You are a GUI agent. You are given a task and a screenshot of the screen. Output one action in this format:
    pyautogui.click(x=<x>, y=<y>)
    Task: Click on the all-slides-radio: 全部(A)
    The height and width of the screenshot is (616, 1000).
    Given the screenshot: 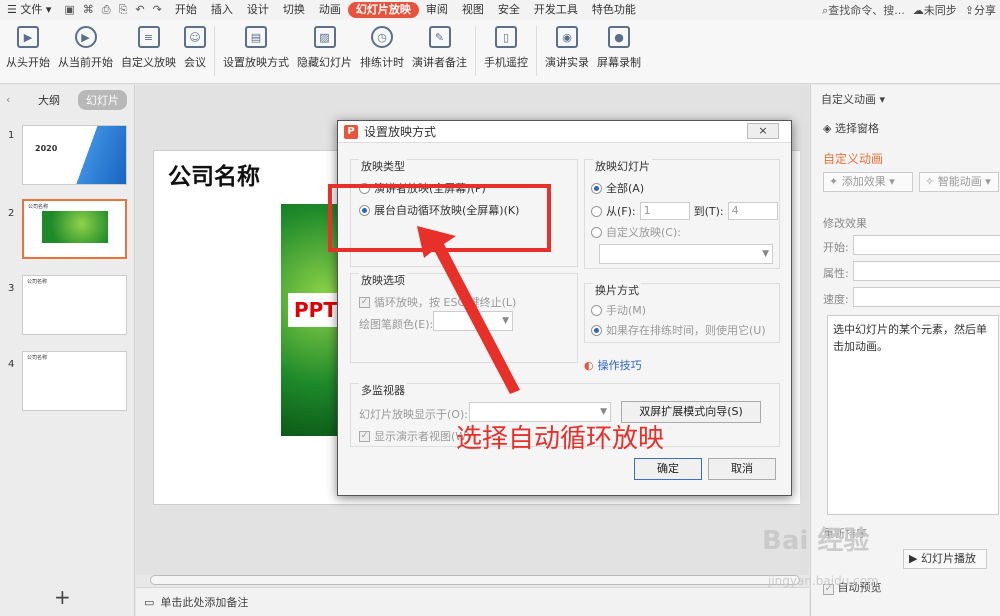 What is the action you would take?
    pyautogui.click(x=617, y=188)
    